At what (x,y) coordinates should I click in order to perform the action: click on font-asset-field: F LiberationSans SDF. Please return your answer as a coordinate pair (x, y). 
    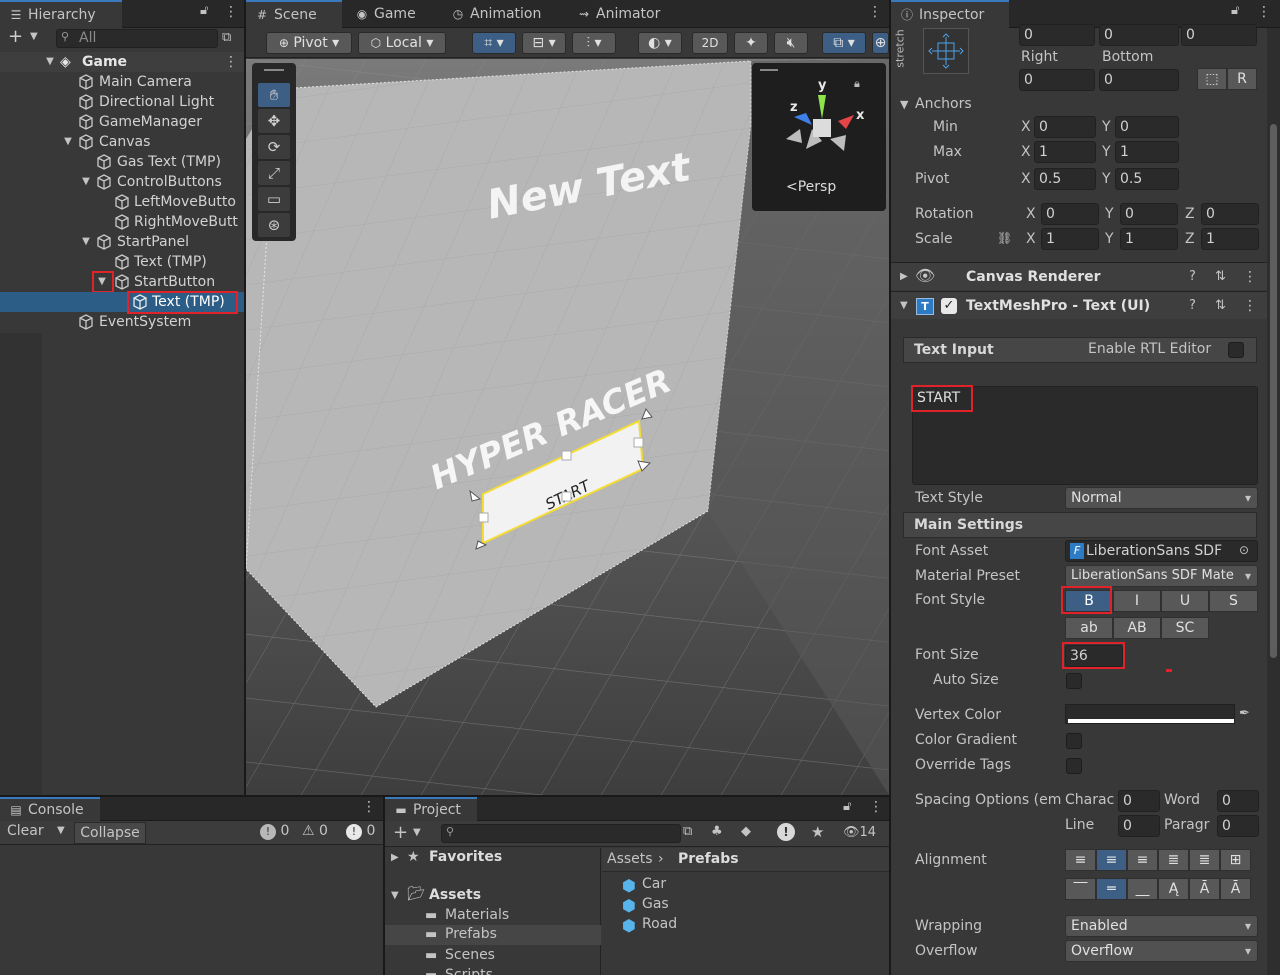
    Looking at the image, I should click on (1161, 551).